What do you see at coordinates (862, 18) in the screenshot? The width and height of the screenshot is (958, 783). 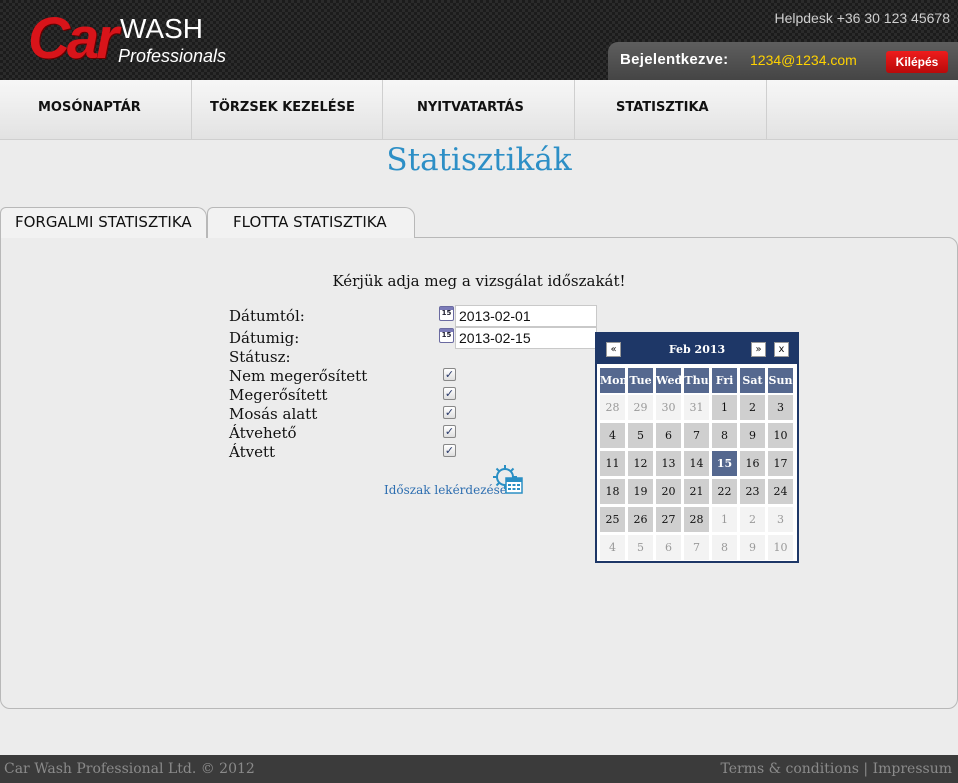 I see `helpdesk-phone: Helpdesk +36 30 123 45678` at bounding box center [862, 18].